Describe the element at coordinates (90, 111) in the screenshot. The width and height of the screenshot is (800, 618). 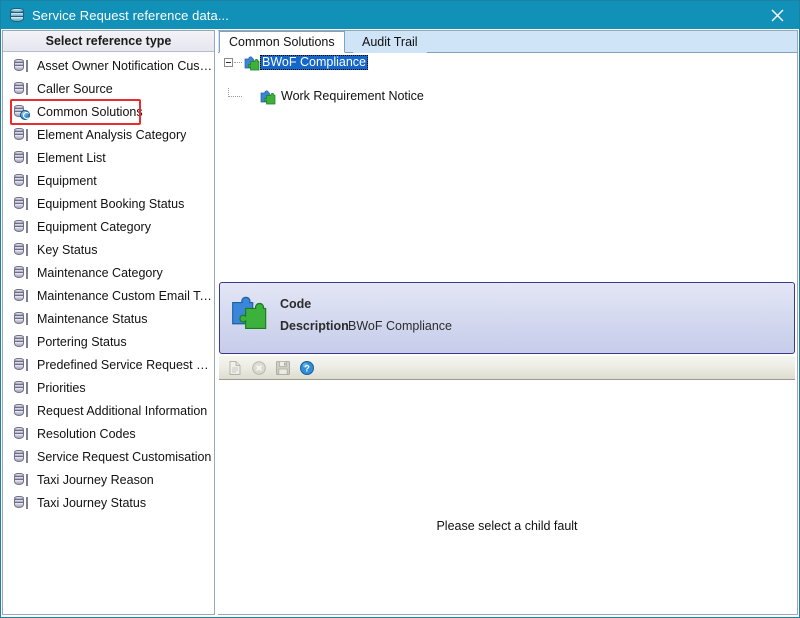
I see `sidebar-item-label: Common Solutions` at that location.